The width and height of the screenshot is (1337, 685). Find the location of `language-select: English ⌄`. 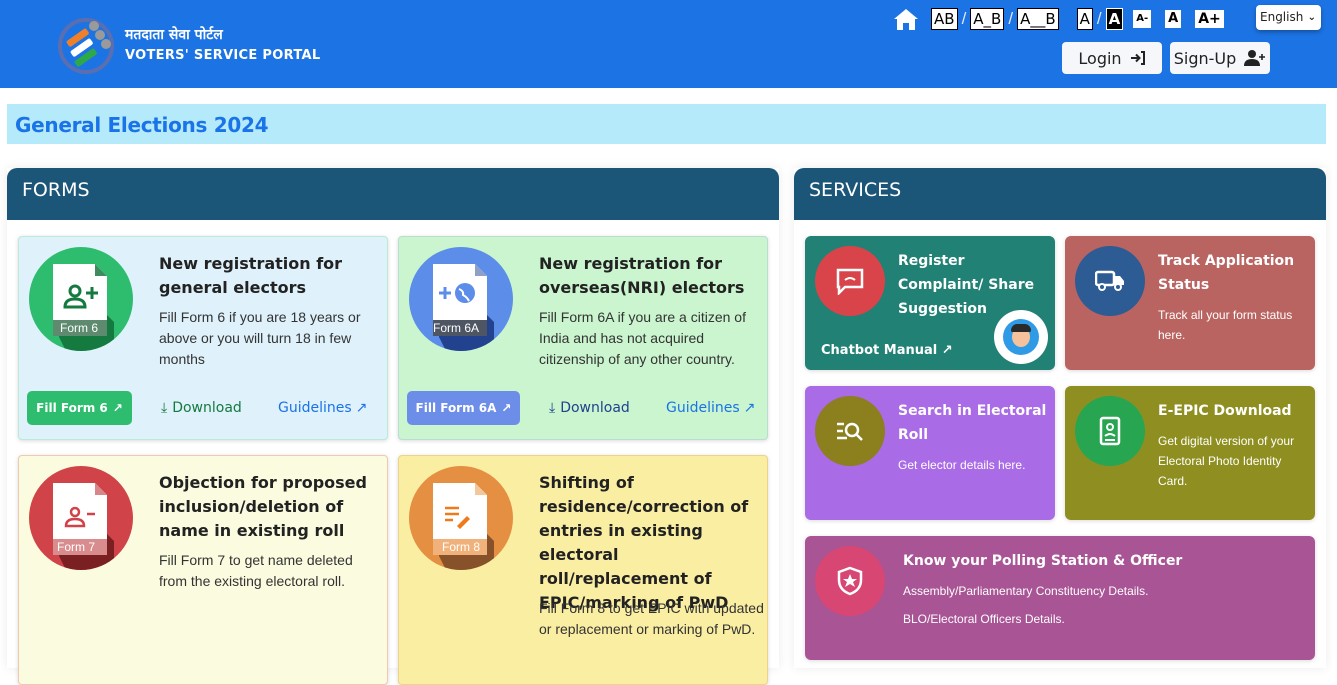

language-select: English ⌄ is located at coordinates (1288, 17).